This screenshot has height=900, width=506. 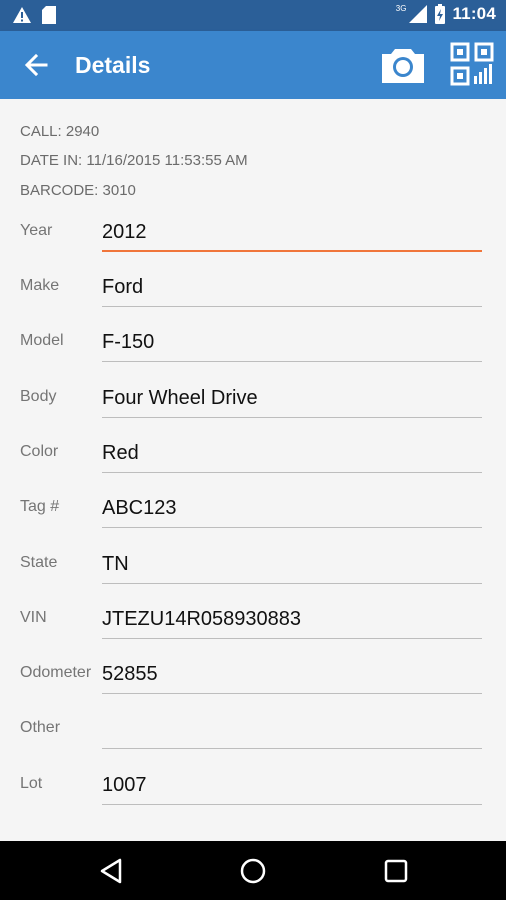 What do you see at coordinates (396, 871) in the screenshot?
I see `recents-square-icon` at bounding box center [396, 871].